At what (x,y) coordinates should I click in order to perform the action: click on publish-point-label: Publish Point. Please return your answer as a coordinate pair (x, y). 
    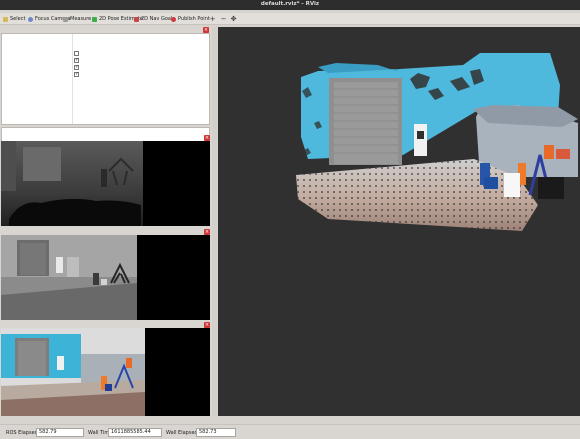
    Looking at the image, I should click on (194, 19).